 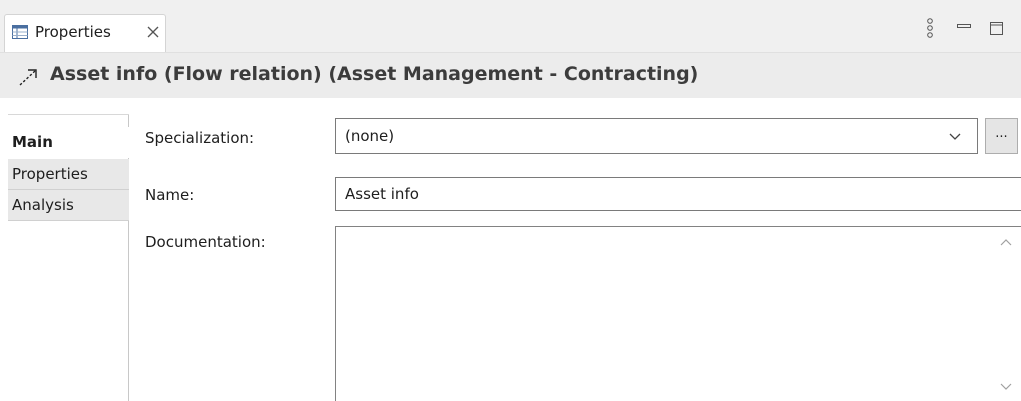 What do you see at coordinates (678, 194) in the screenshot?
I see `name-input: Asset info` at bounding box center [678, 194].